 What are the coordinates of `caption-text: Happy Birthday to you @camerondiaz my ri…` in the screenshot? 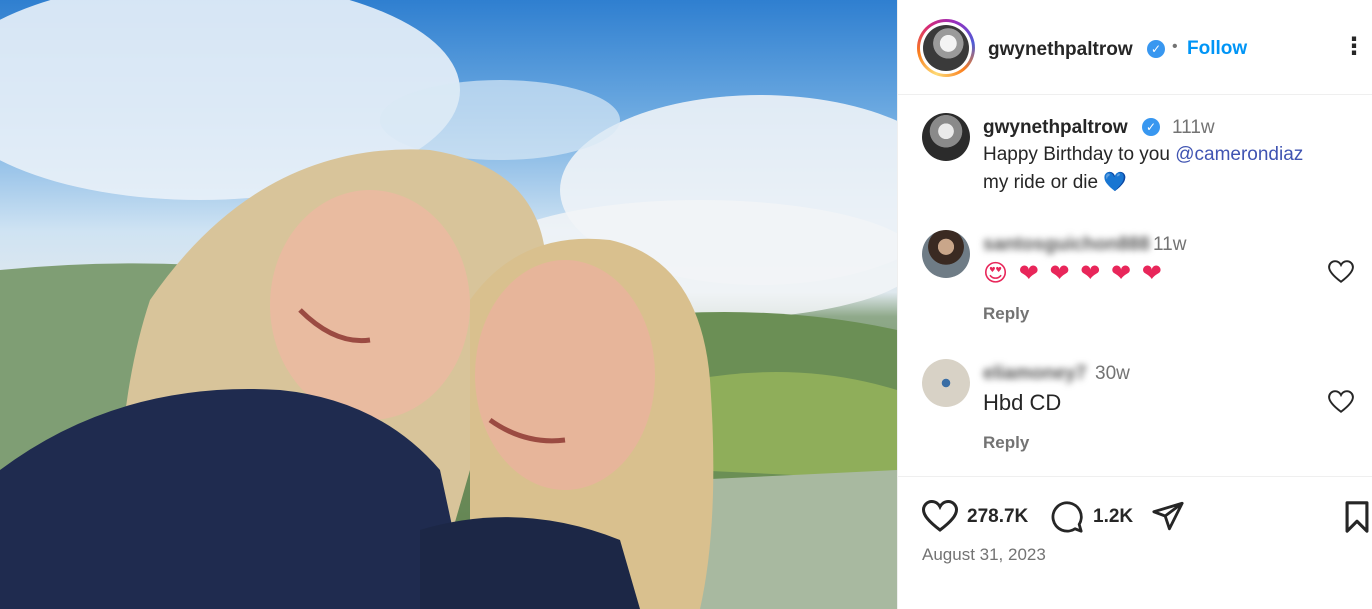 It's located at (1168, 169).